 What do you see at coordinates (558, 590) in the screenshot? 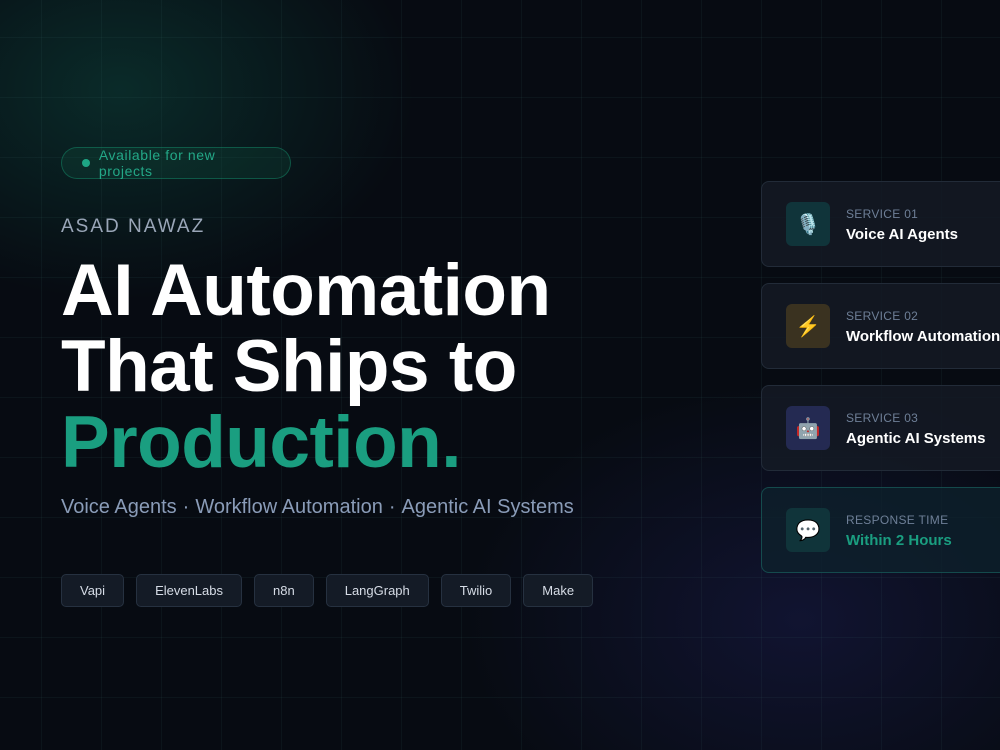
I see `tag-make: Make` at bounding box center [558, 590].